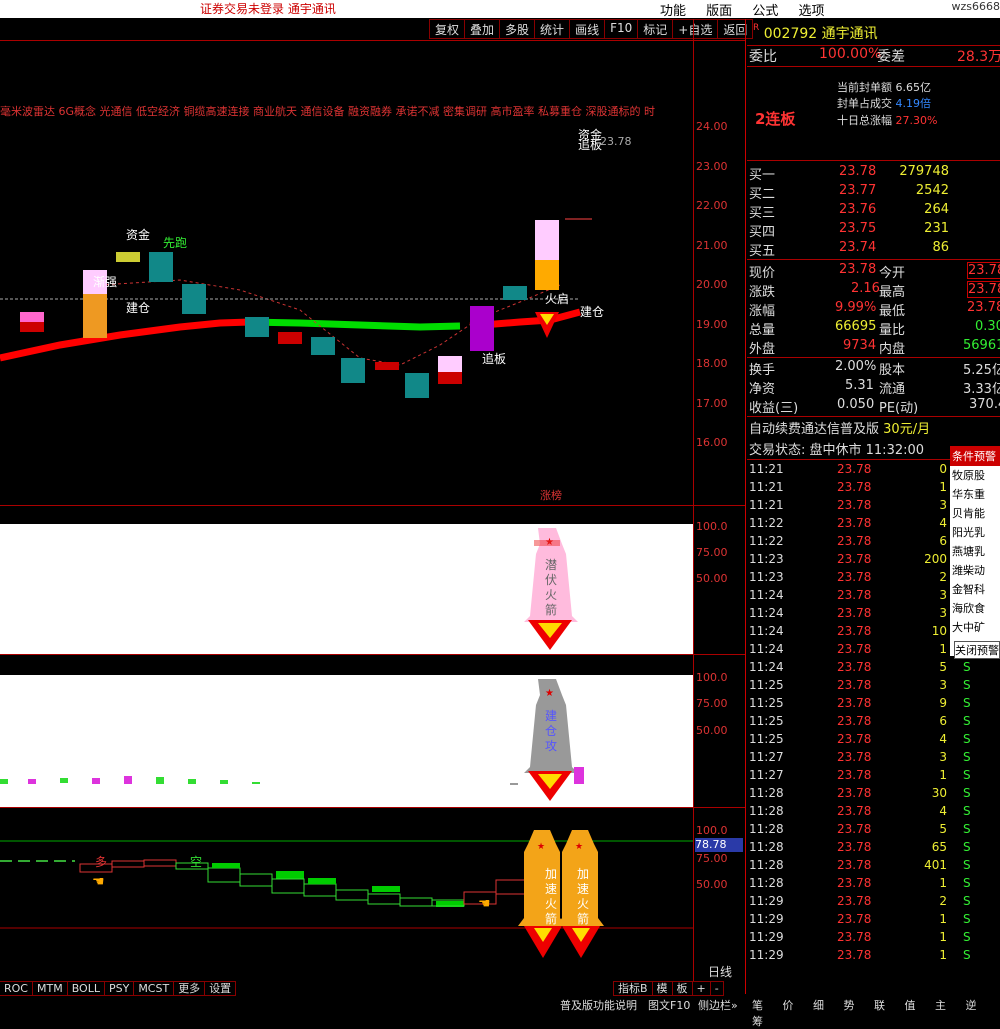  What do you see at coordinates (818, 1005) in the screenshot?
I see `bottom-icon-xi: 细` at bounding box center [818, 1005].